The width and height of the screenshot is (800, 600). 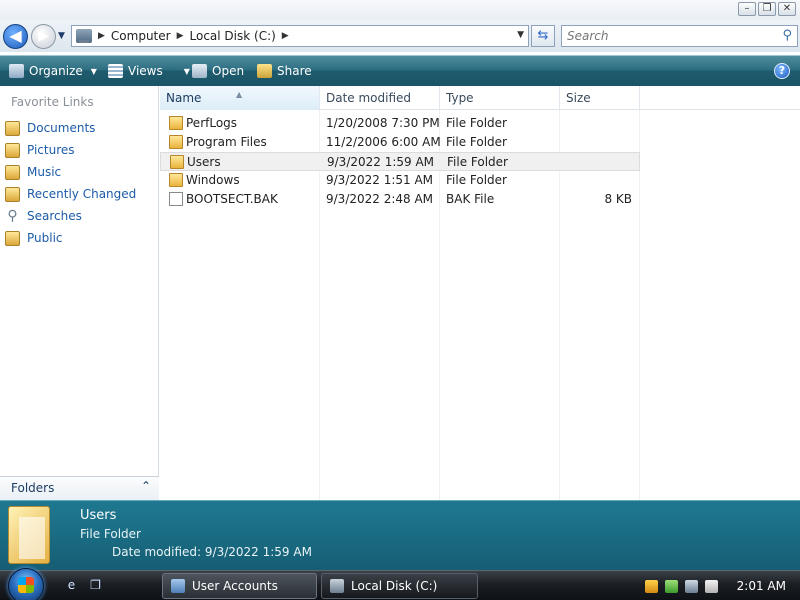 What do you see at coordinates (691, 586) in the screenshot?
I see `network-icon` at bounding box center [691, 586].